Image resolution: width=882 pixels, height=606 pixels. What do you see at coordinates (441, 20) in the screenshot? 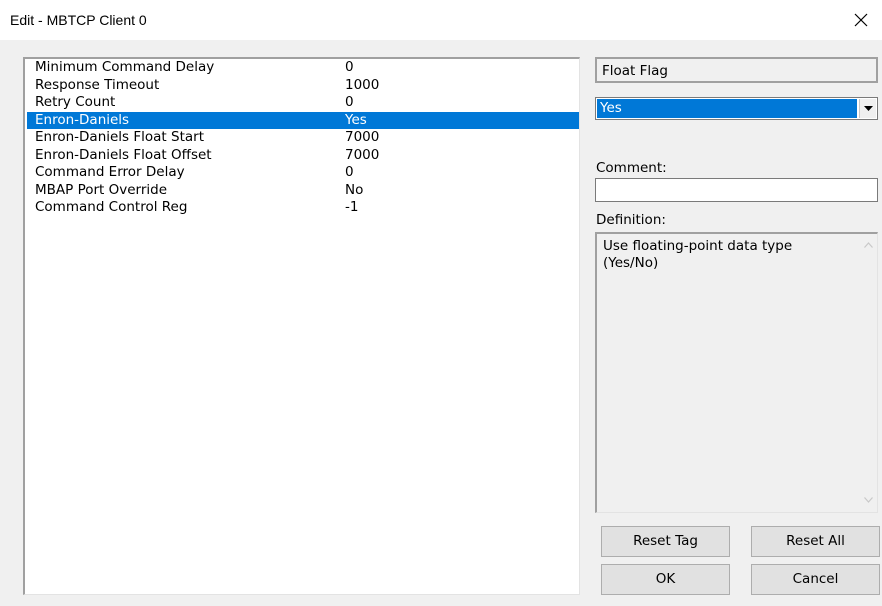
I see `title-bar: Edit - MBTCP Client 0` at bounding box center [441, 20].